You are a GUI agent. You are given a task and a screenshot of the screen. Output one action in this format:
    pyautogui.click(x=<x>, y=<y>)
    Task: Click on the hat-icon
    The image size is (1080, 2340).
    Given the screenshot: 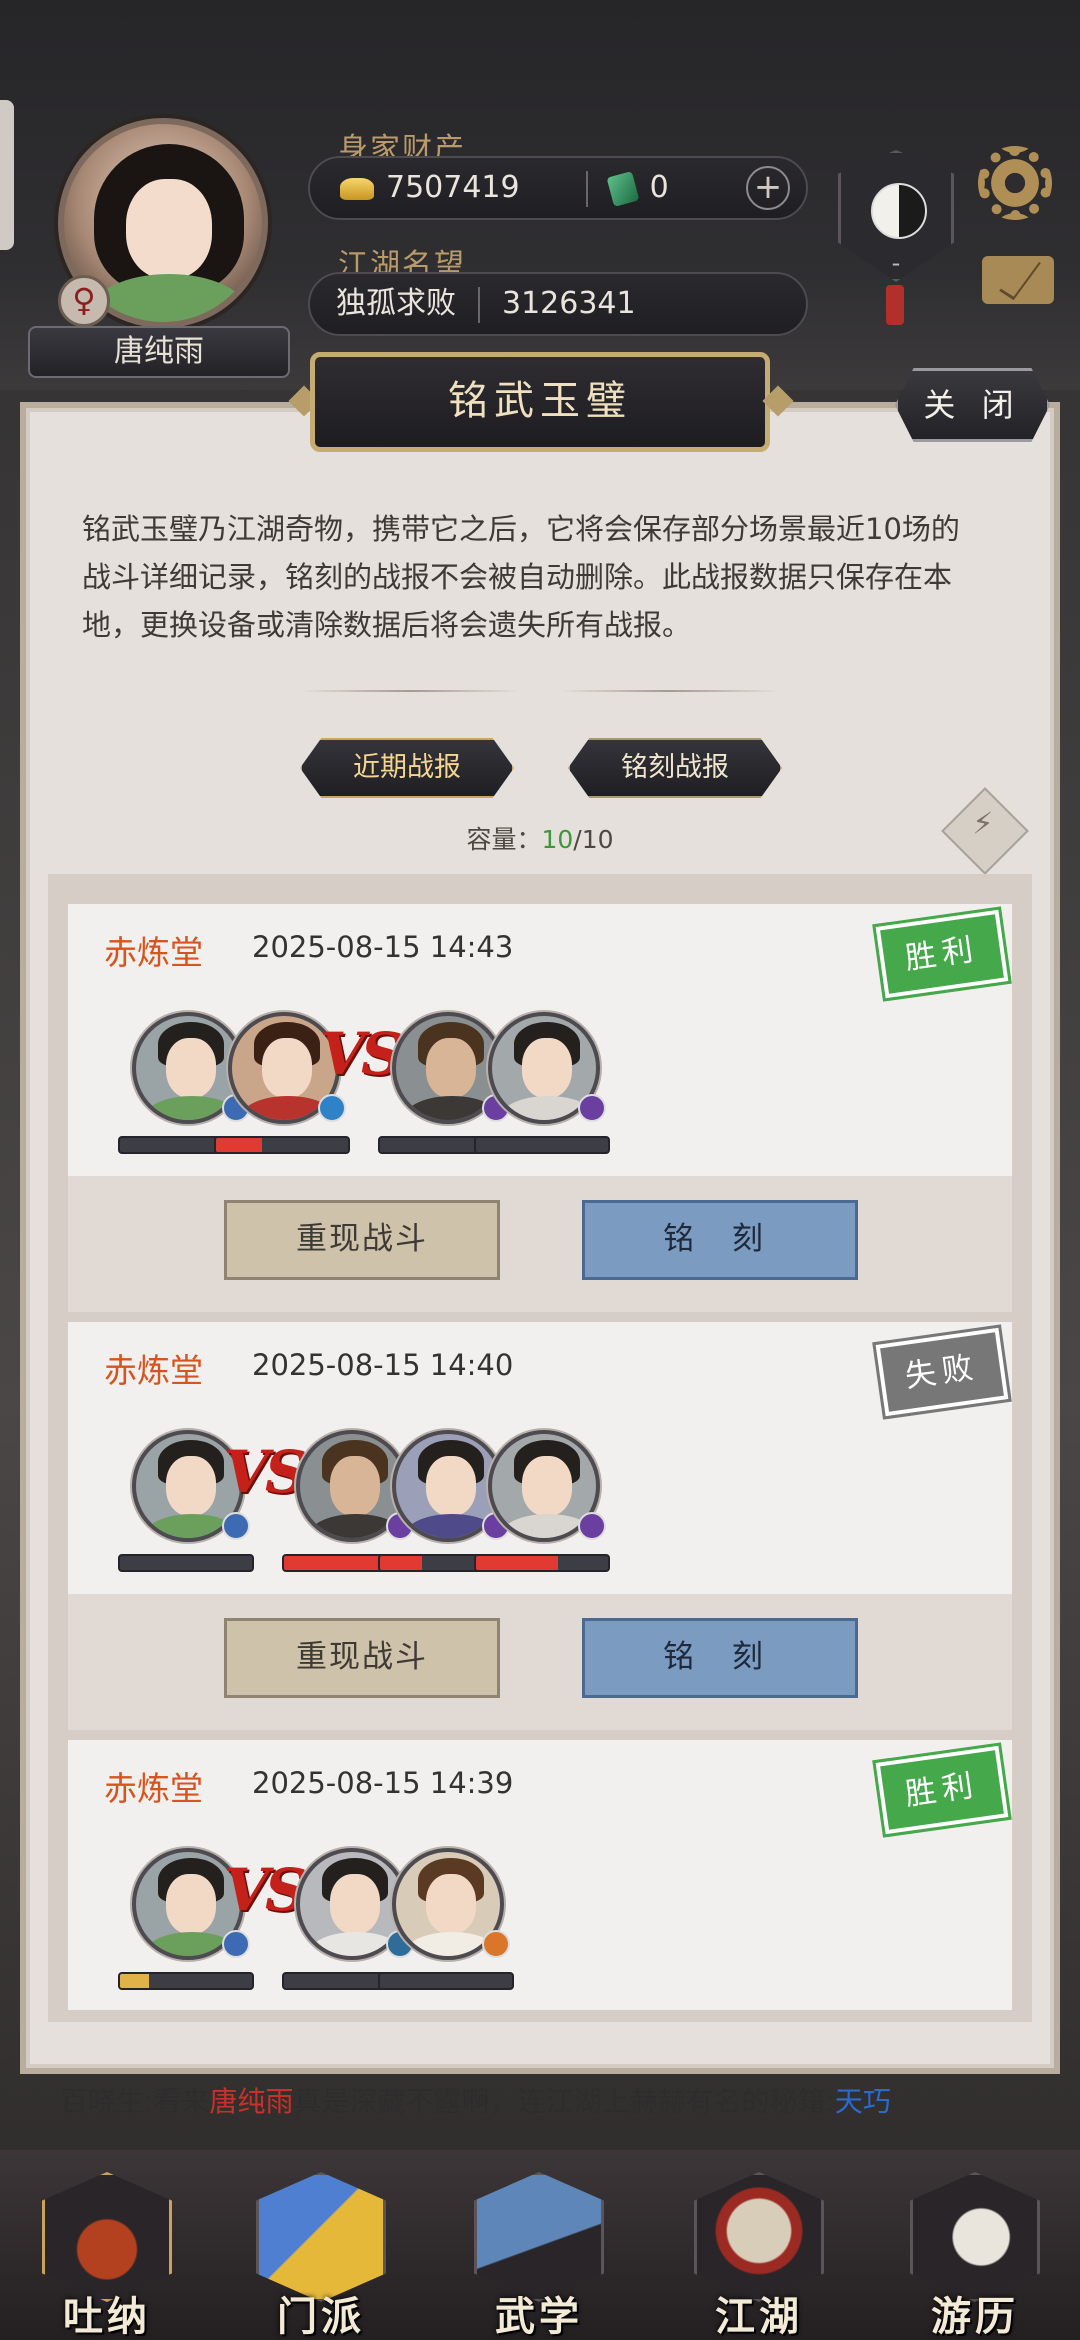 What is the action you would take?
    pyautogui.click(x=759, y=2237)
    